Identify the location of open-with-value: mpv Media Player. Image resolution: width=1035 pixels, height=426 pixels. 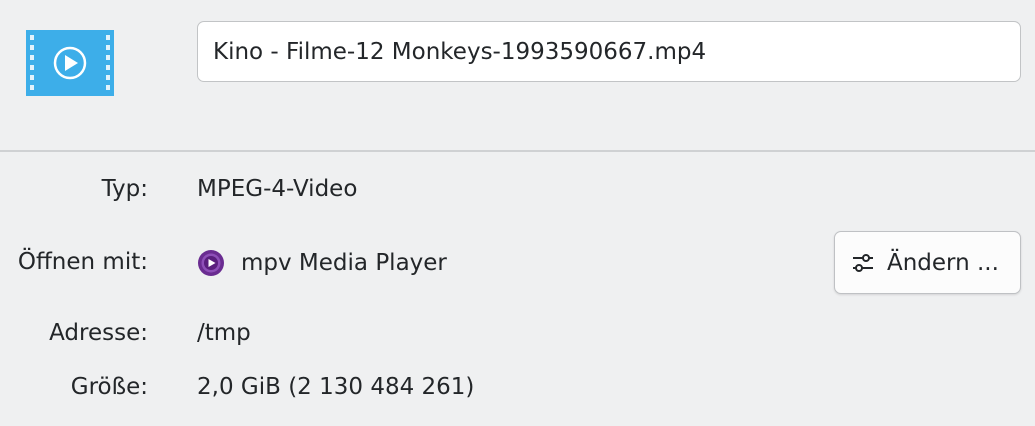
(322, 263).